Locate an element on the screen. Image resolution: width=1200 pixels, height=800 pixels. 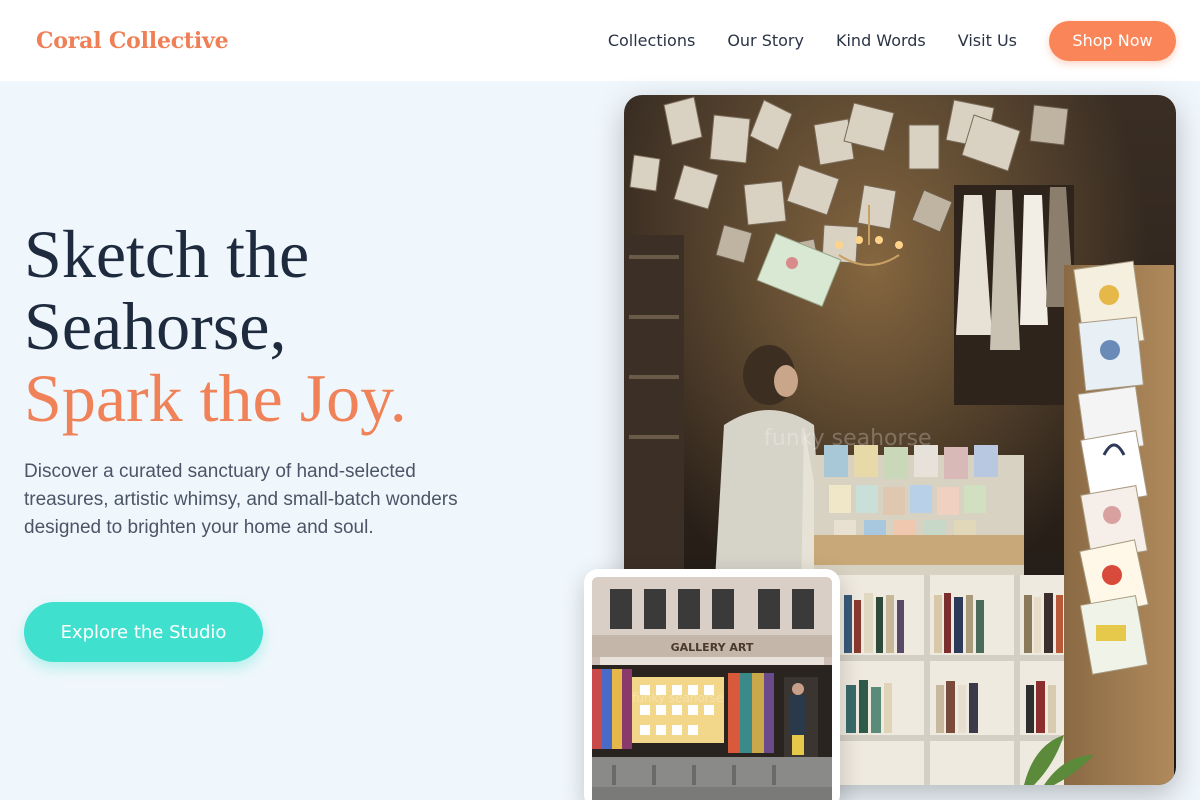
hero-title-line1: Sketch the is located at coordinates (167, 254).